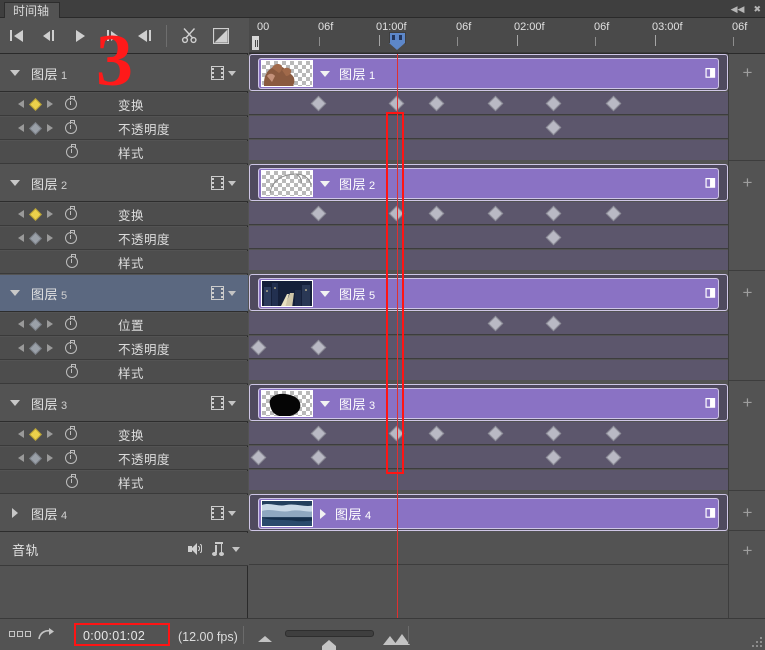 This screenshot has height=650, width=765. I want to click on clip-track-layer-4: 图层 4 ◨, so click(488, 512).